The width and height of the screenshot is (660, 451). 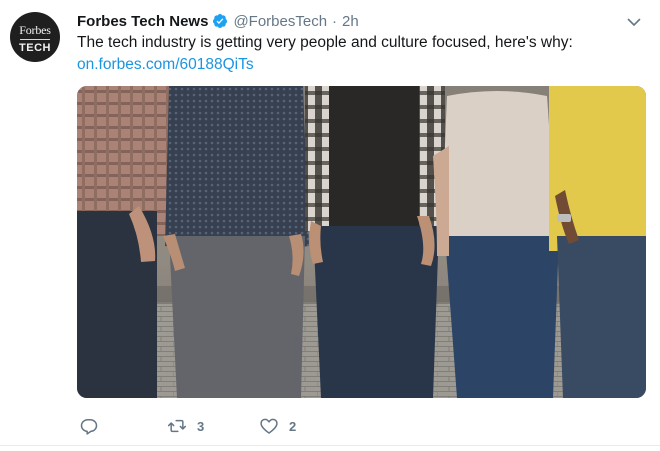 I want to click on like-button: 2, so click(x=277, y=426).